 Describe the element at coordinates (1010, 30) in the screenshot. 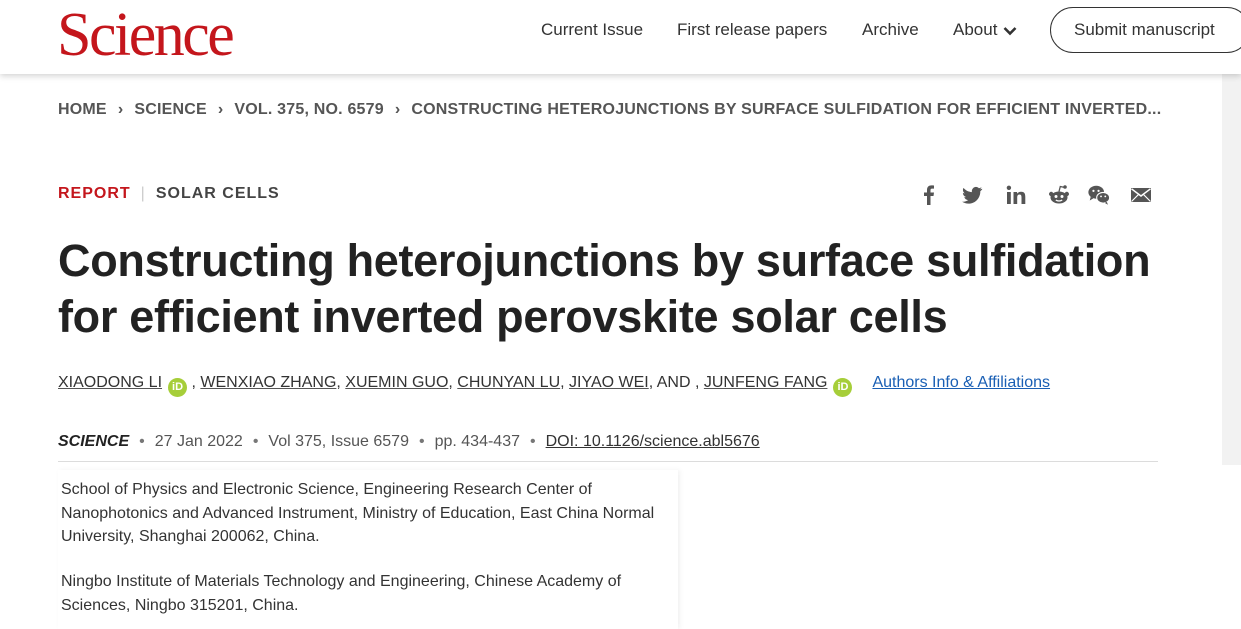

I see `chevron-down-icon` at that location.